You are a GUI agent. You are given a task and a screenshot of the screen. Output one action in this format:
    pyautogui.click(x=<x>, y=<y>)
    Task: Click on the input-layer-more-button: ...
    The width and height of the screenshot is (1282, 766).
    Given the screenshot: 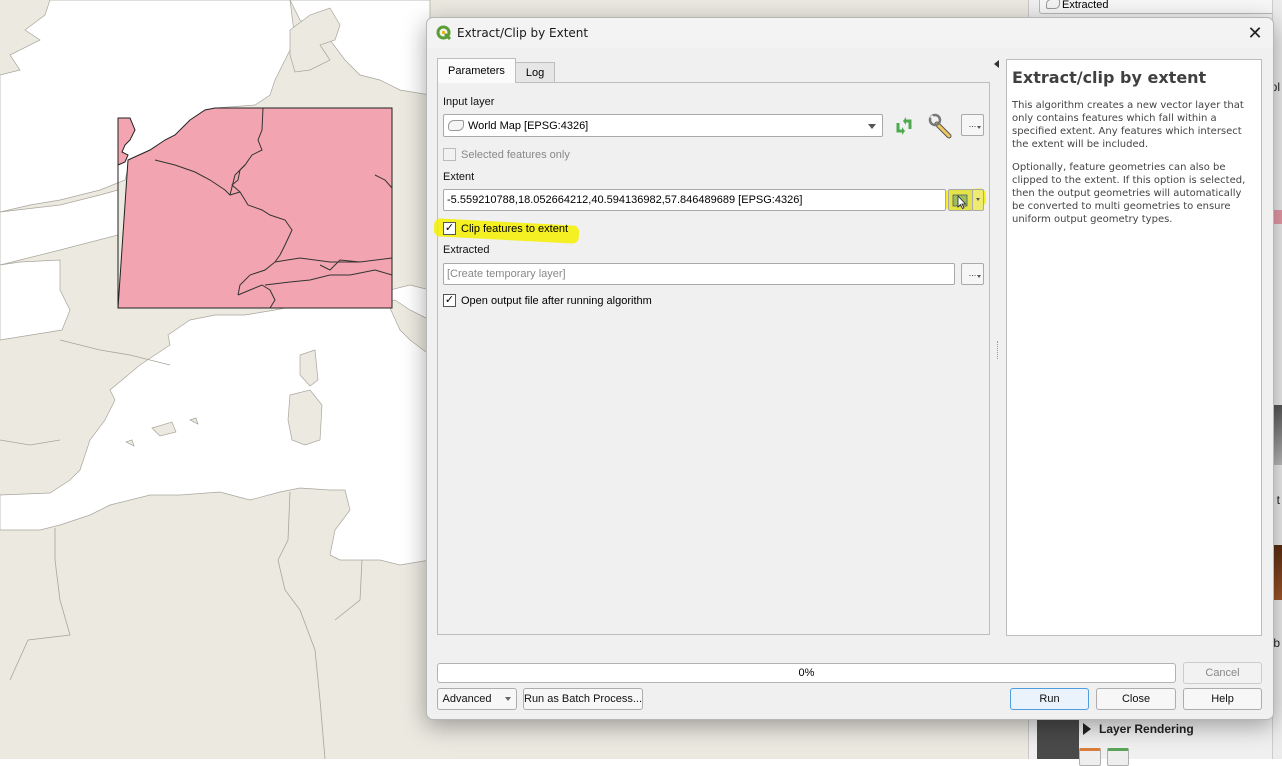 What is the action you would take?
    pyautogui.click(x=972, y=125)
    